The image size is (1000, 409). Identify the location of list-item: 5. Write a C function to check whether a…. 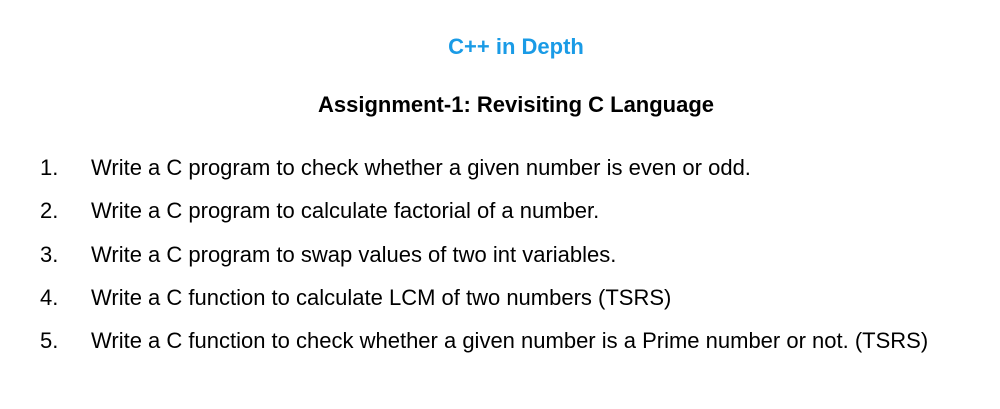
(500, 340).